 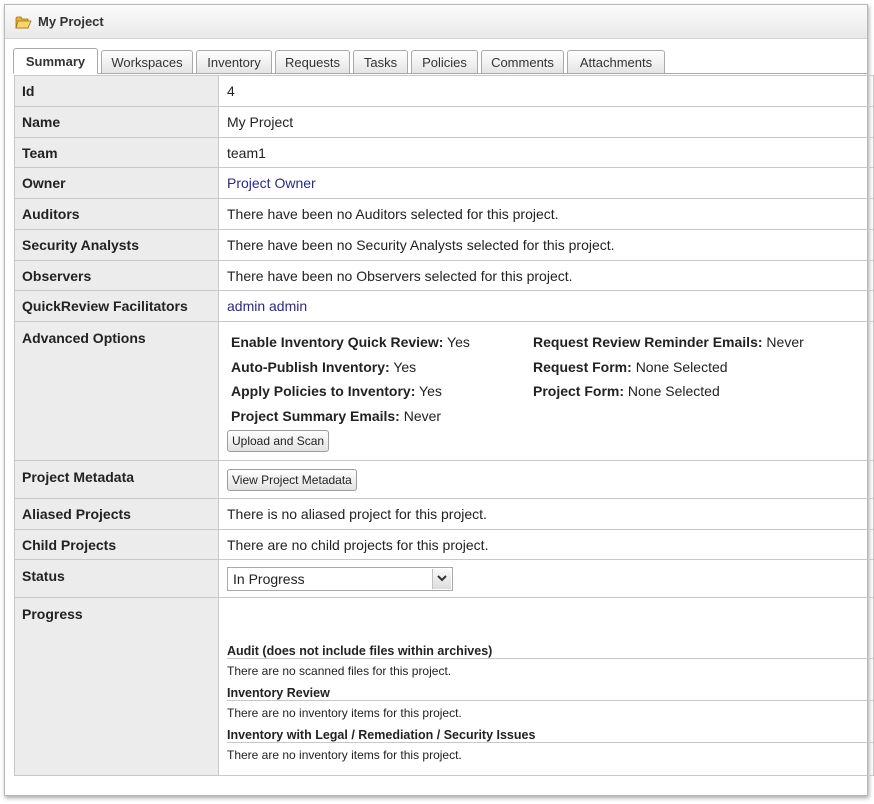 I want to click on name-label: Name, so click(x=116, y=122).